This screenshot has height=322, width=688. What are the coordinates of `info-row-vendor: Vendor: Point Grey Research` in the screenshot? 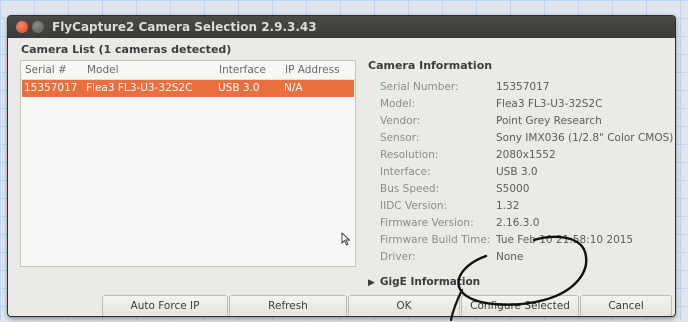 It's located at (527, 123).